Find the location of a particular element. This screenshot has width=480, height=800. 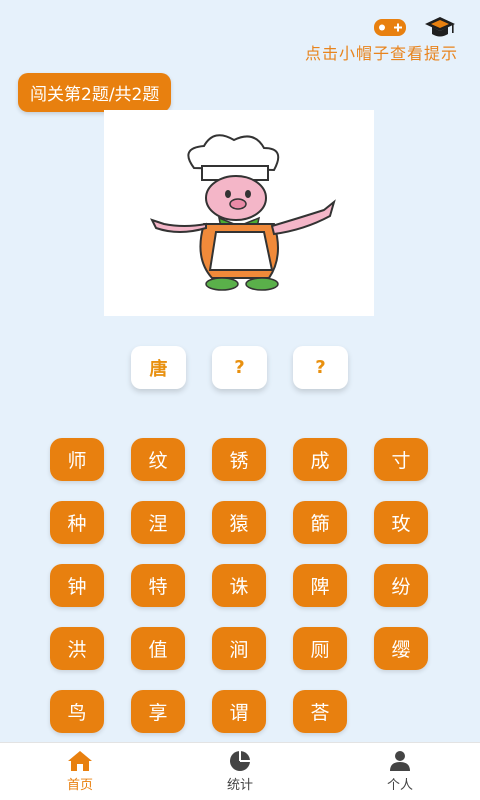

char-button: 鸟 is located at coordinates (77, 711).